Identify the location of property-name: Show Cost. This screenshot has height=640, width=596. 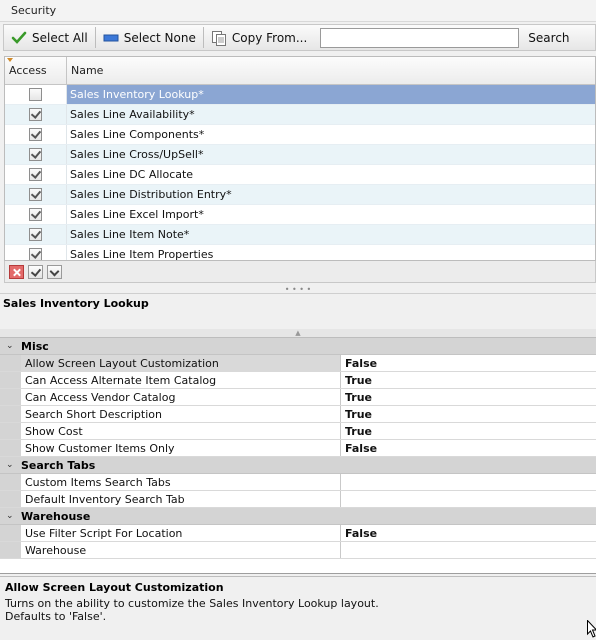
(181, 431).